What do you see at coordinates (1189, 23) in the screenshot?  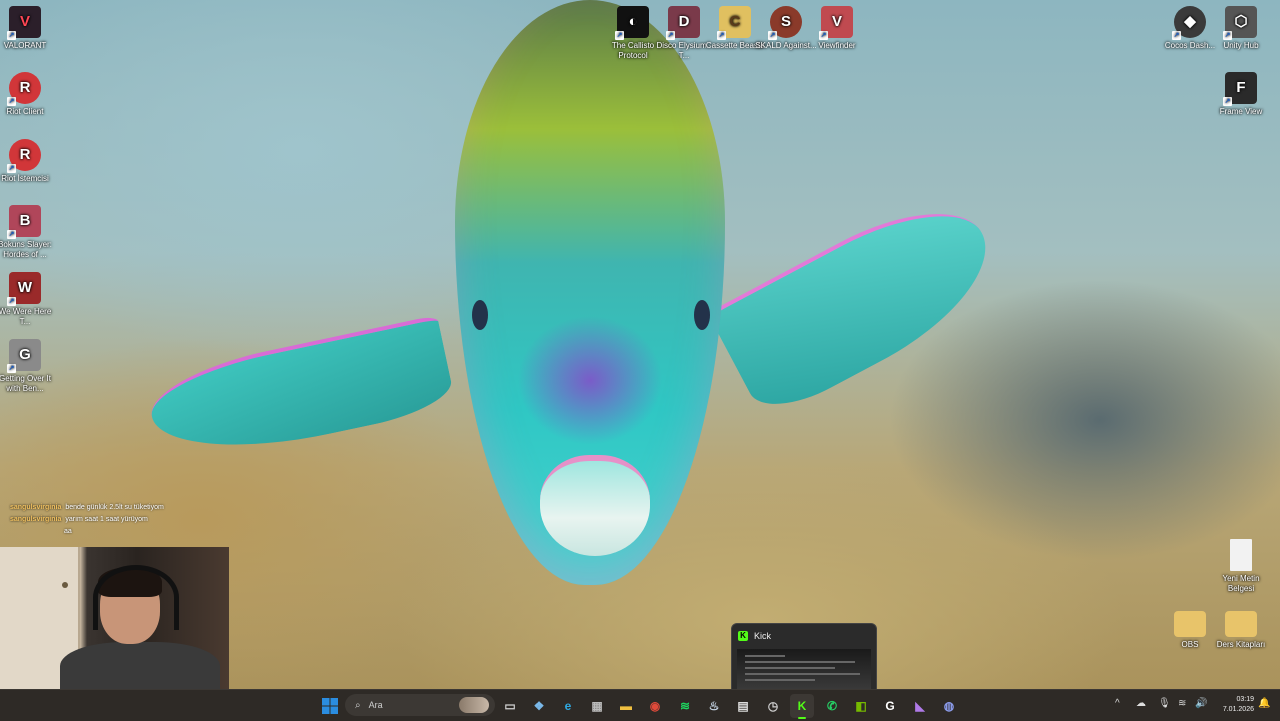 I see `cocos-dashboard-icon: ◆ ↗` at bounding box center [1189, 23].